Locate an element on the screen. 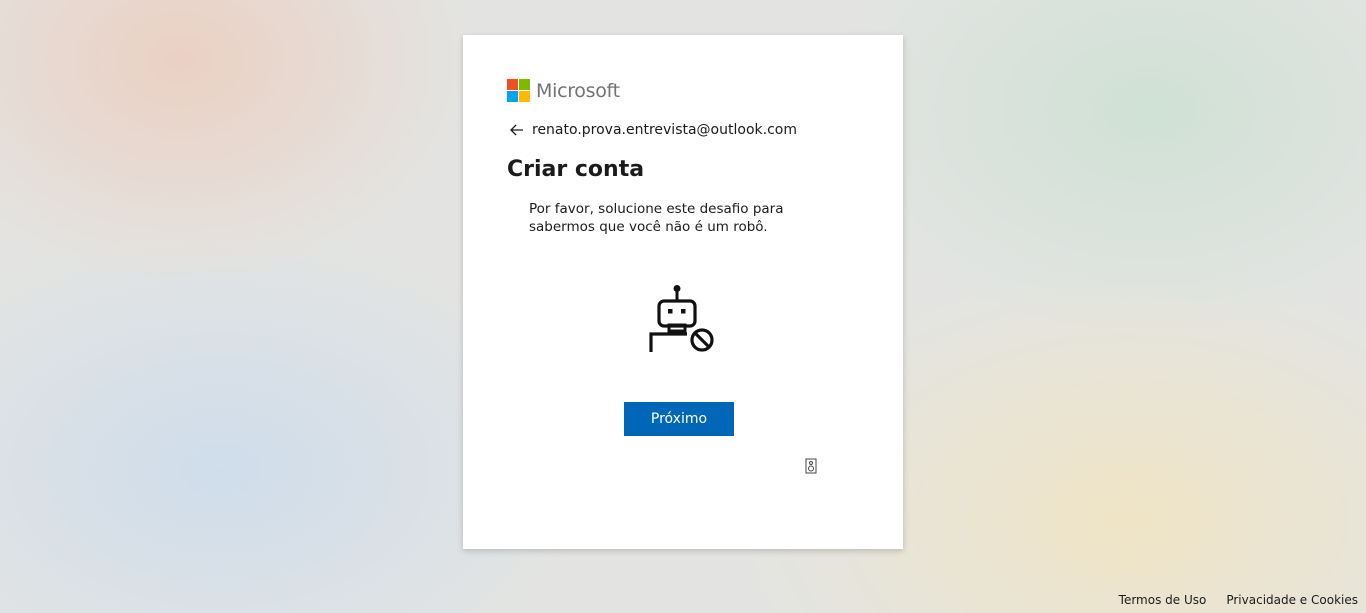 This screenshot has height=613, width=1366. microsoft-logo: Microsoft is located at coordinates (563, 90).